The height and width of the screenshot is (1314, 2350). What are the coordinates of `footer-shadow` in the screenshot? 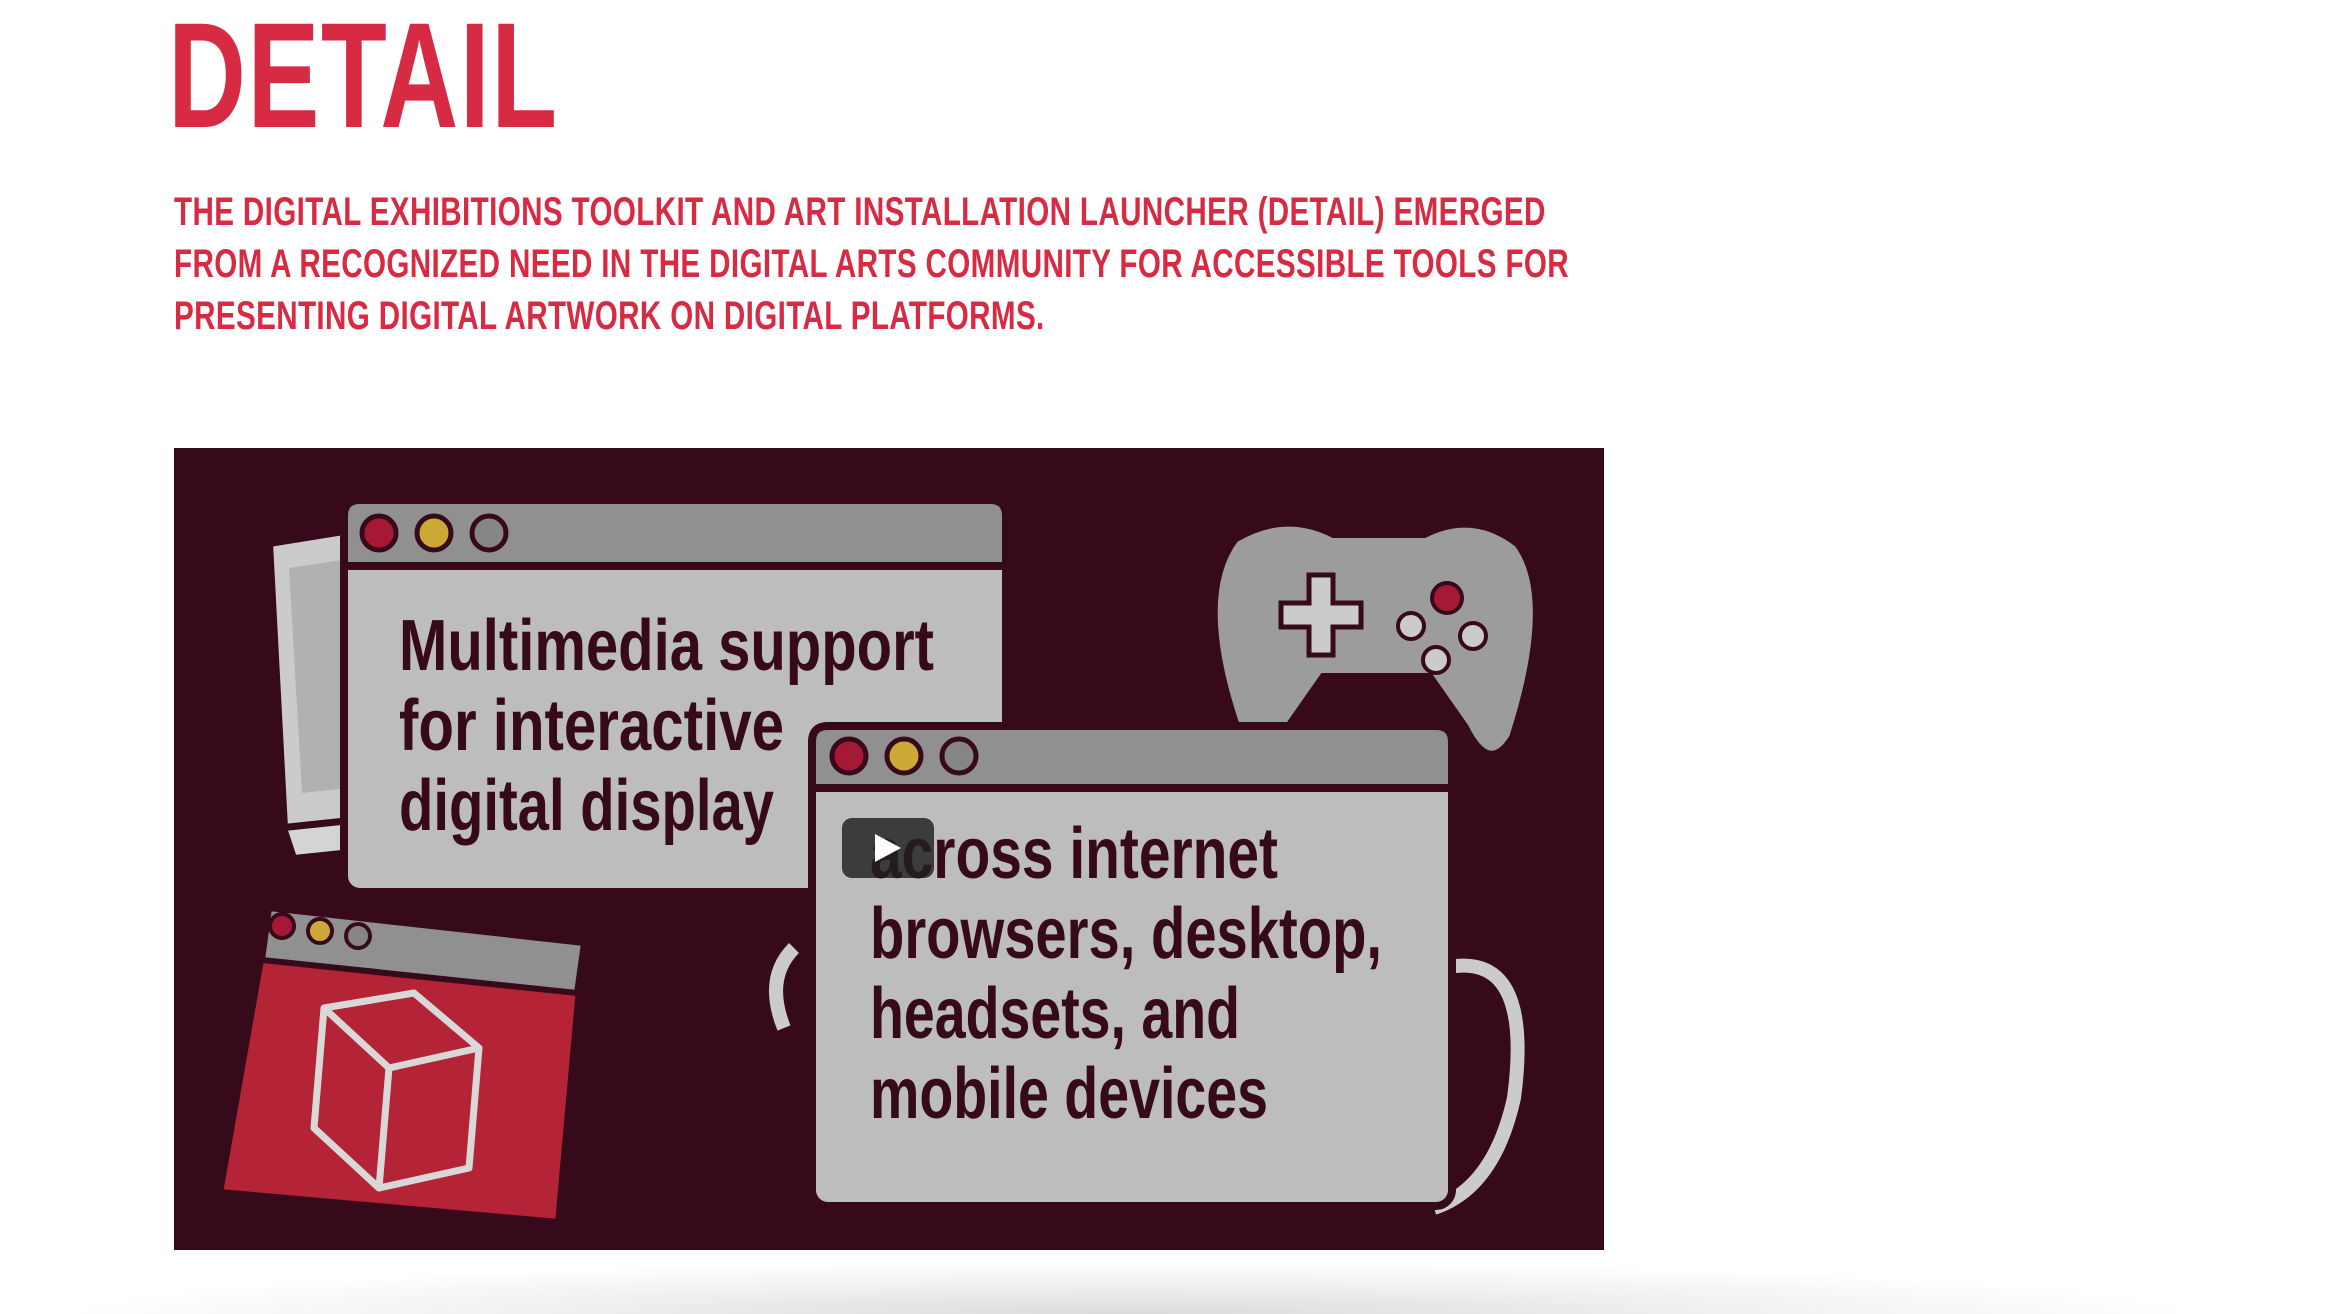 It's located at (1130, 1288).